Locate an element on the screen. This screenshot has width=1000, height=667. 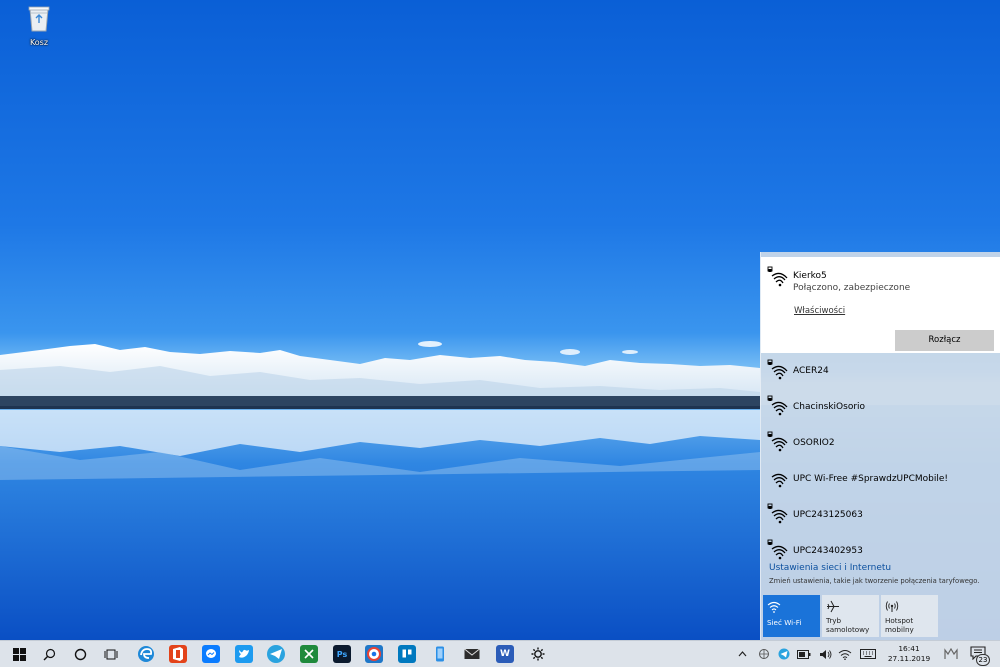
network-ssid: ChacinskiOsorio is located at coordinates (829, 407).